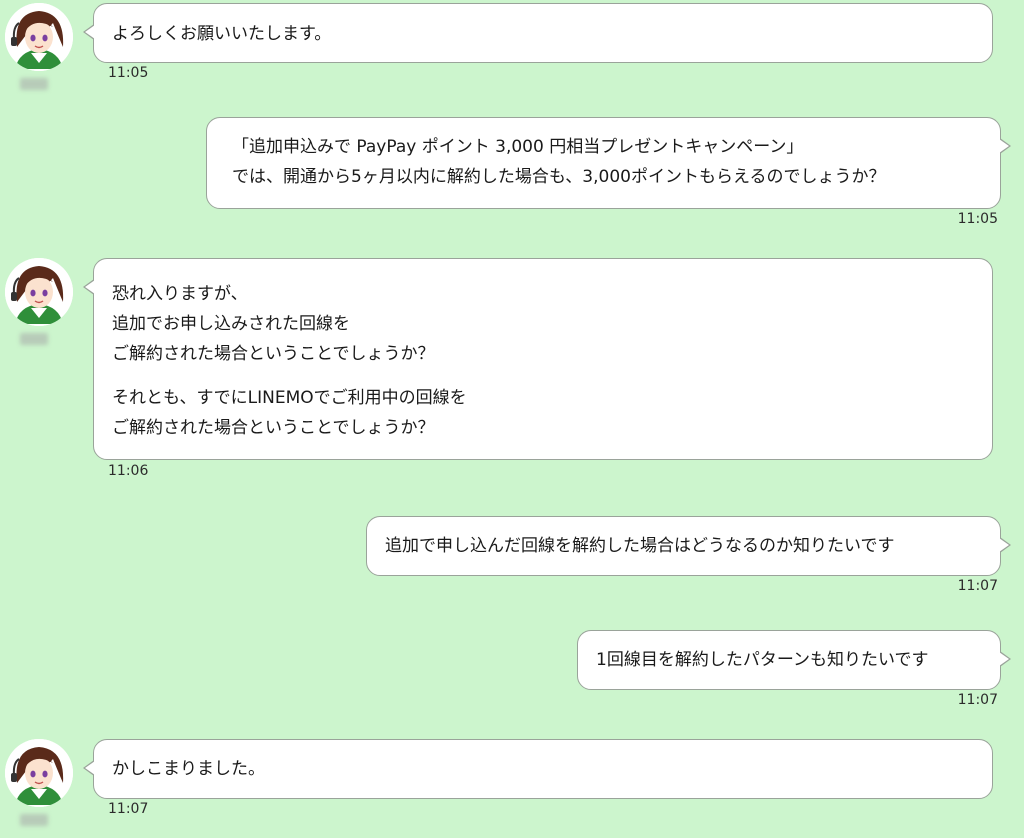  I want to click on message-text: かしこまりました。, so click(188, 769).